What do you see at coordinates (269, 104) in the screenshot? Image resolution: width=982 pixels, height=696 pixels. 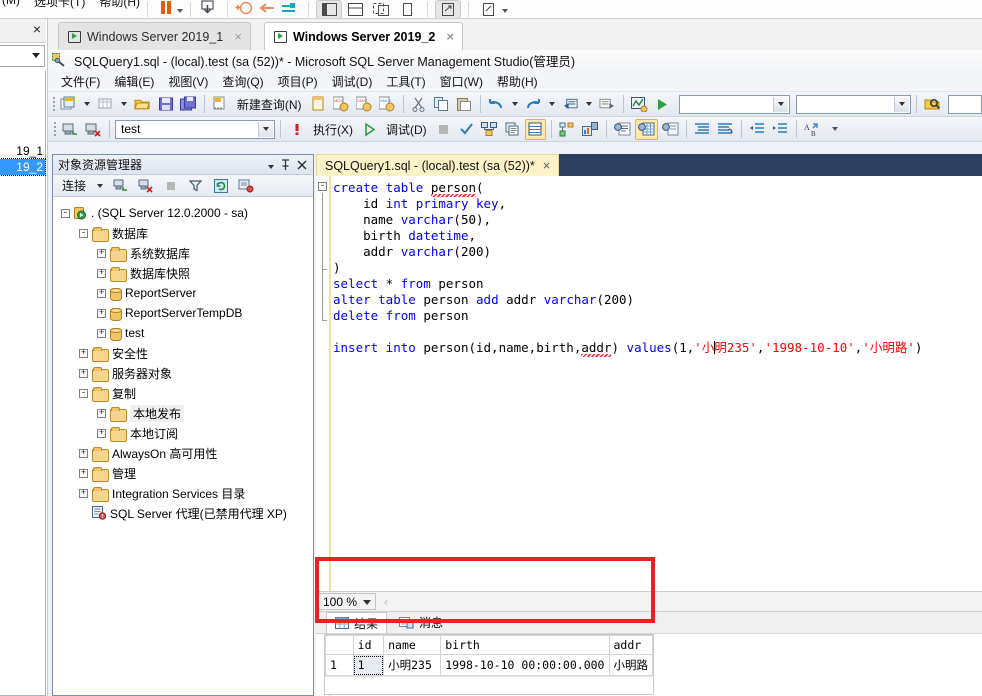 I see `new-query-label: 新建查询(N)` at bounding box center [269, 104].